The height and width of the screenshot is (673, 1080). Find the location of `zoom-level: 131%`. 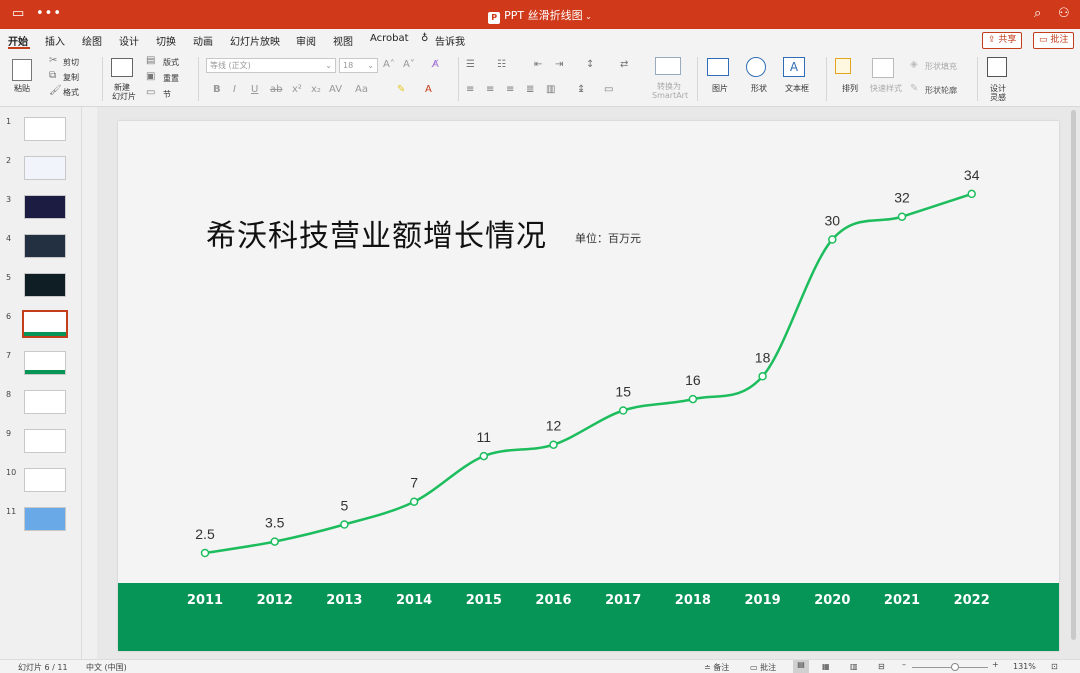

zoom-level: 131% is located at coordinates (1024, 666).